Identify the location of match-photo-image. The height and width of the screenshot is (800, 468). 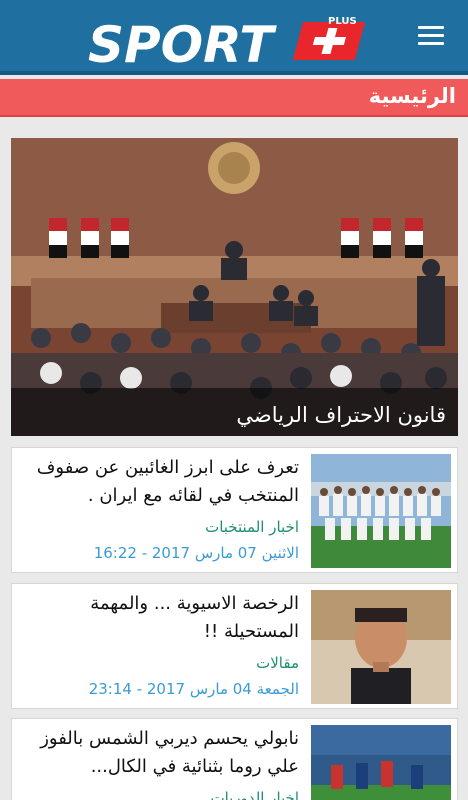
(381, 762).